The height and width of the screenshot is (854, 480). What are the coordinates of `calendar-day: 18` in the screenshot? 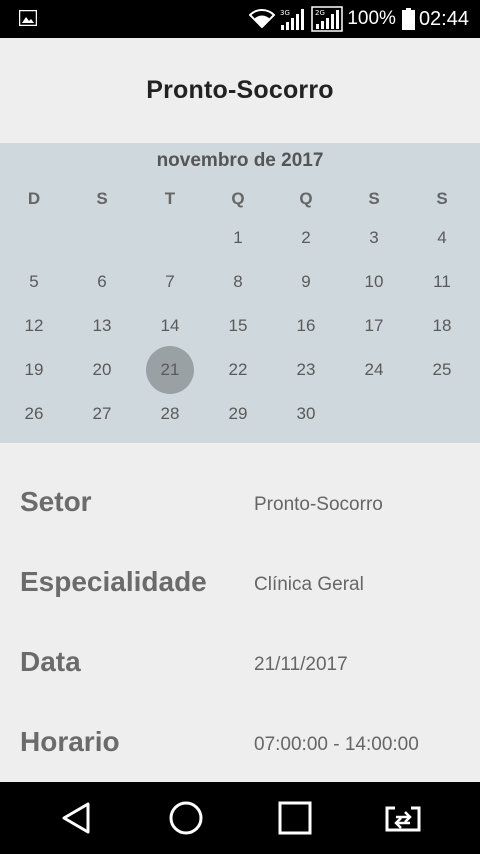 It's located at (442, 326).